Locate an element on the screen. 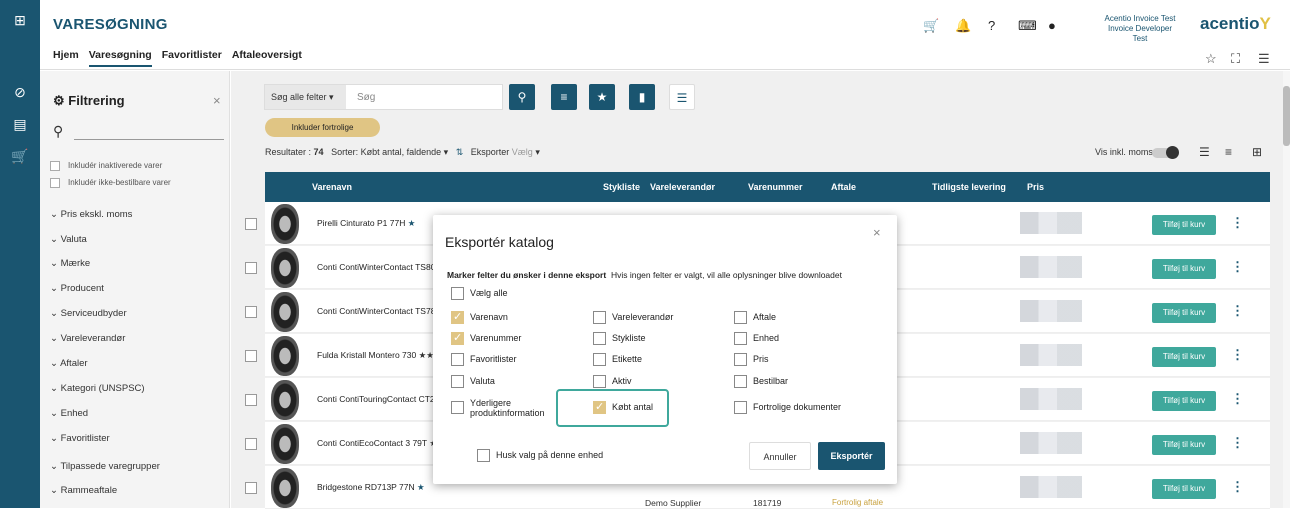 The image size is (1290, 509). remember-choice-checkbox: Husk valg på denne enhed is located at coordinates (540, 455).